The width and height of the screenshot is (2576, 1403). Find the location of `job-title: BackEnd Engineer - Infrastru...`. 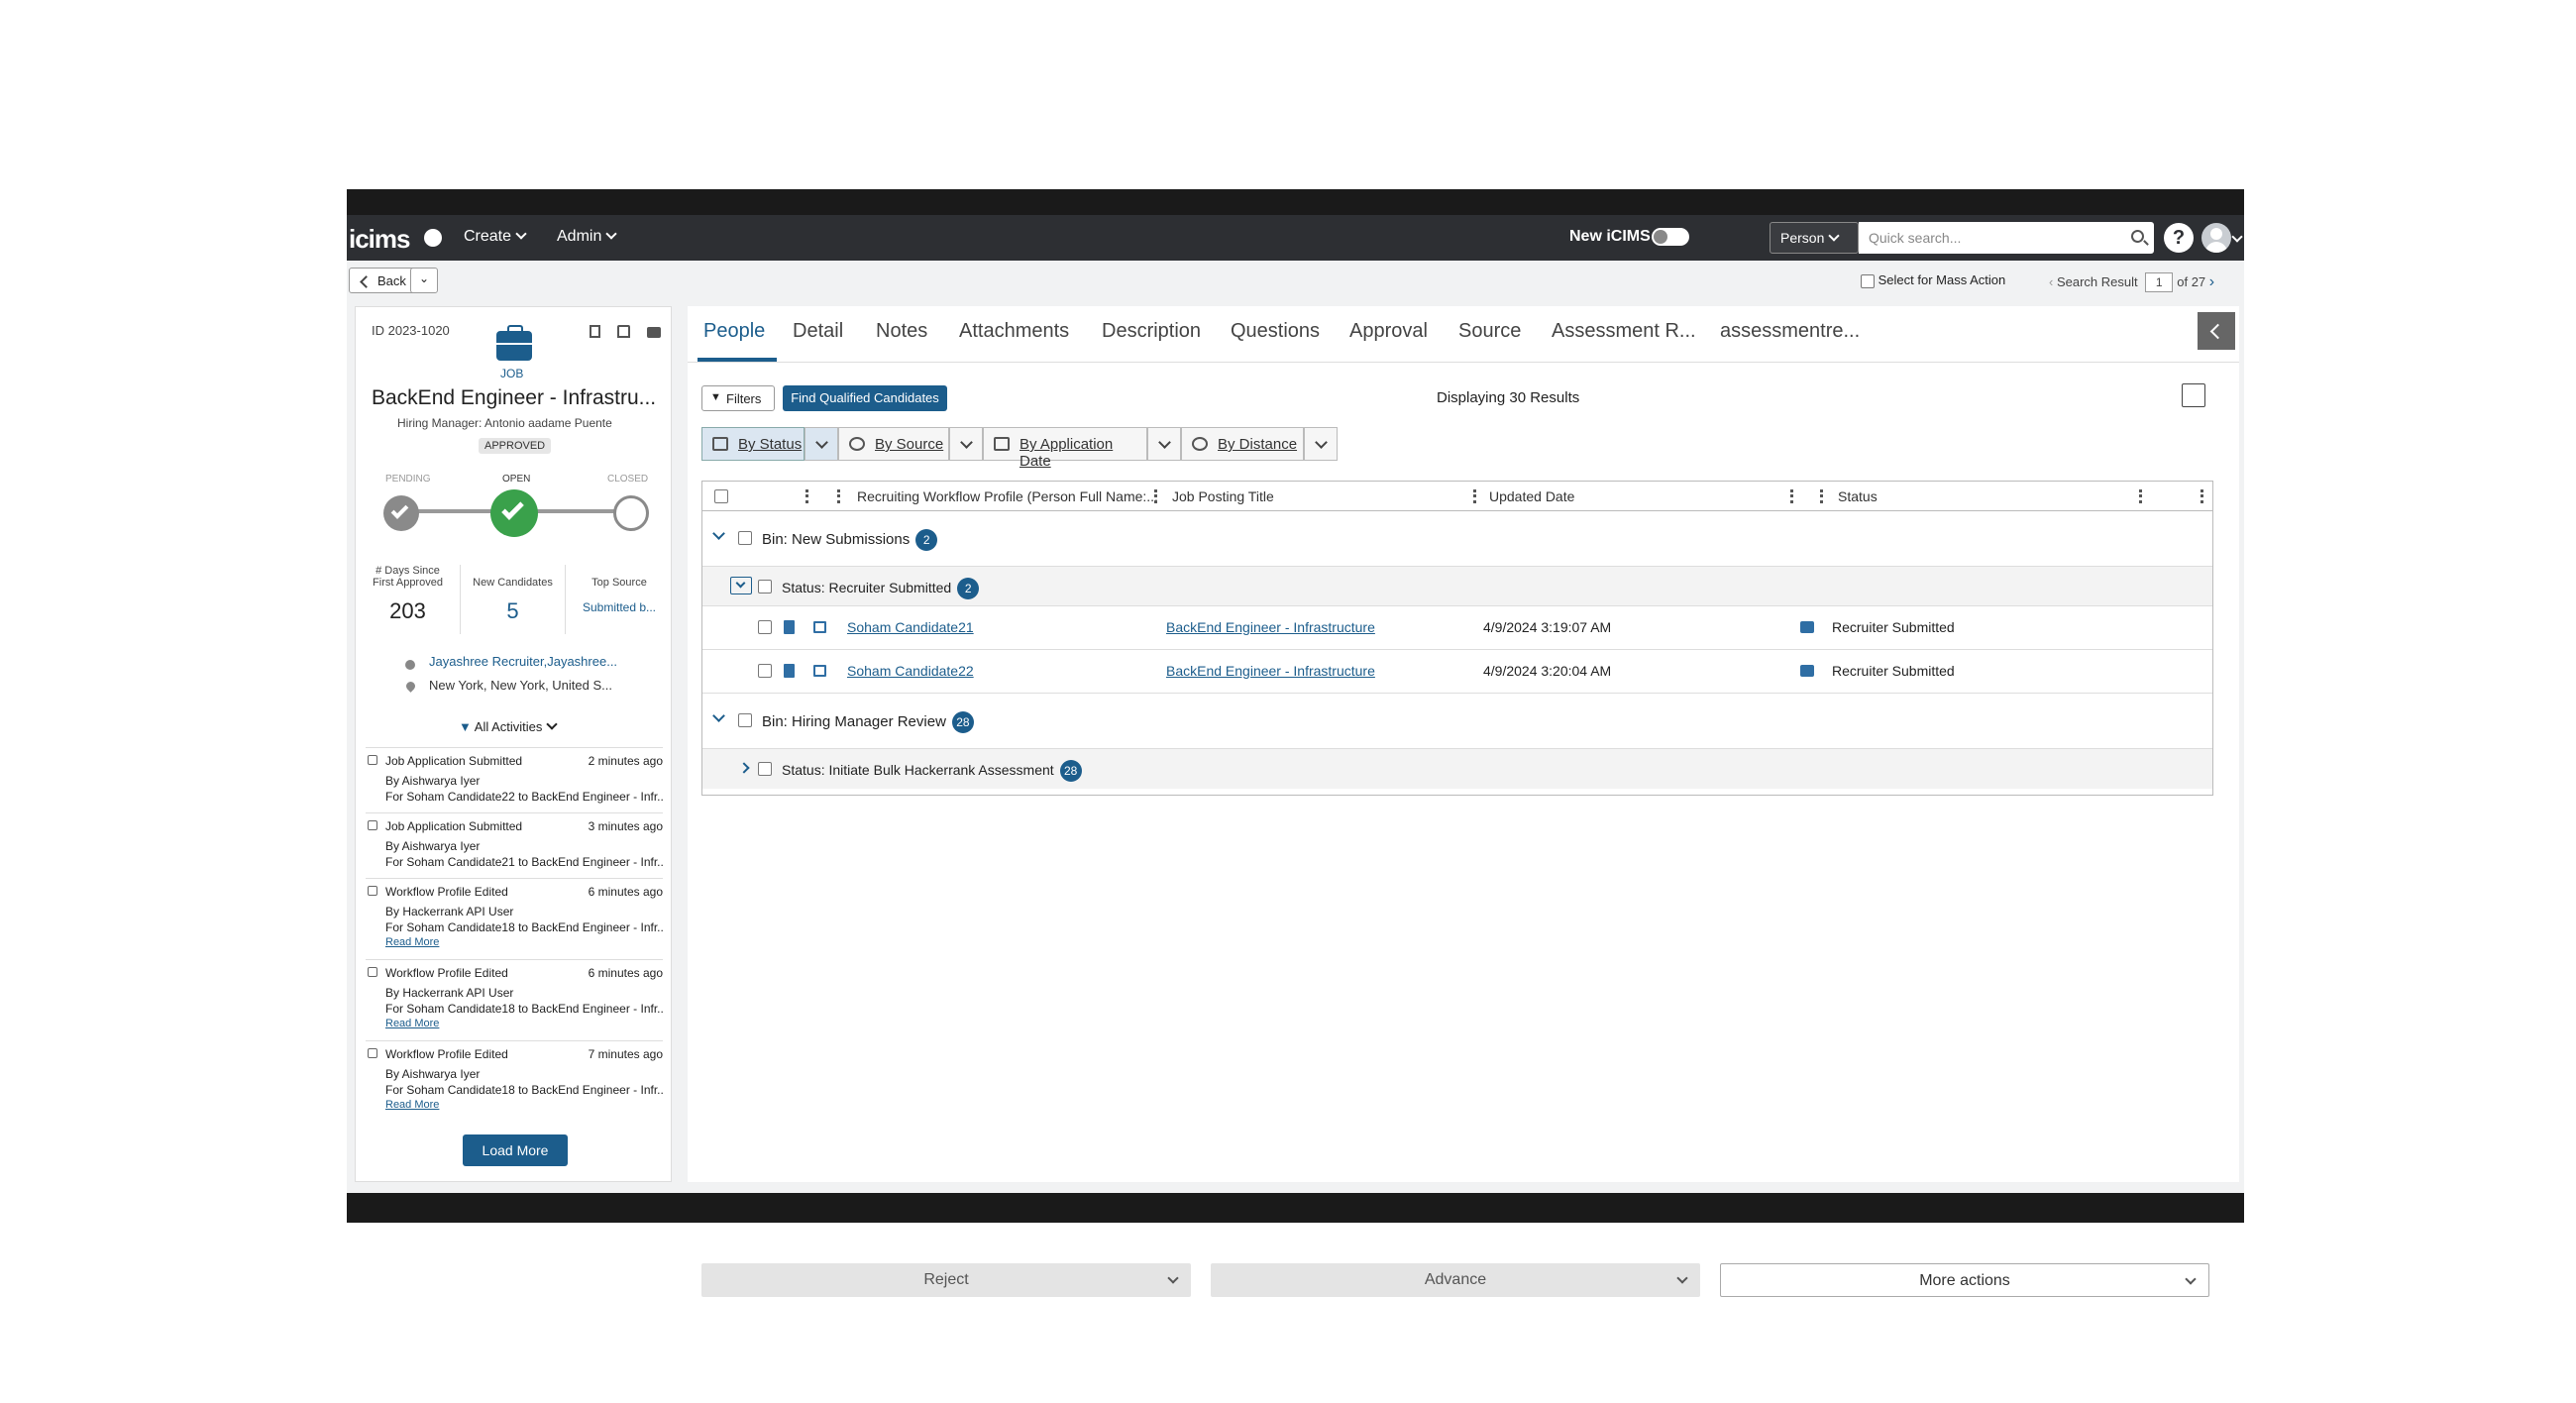

job-title: BackEnd Engineer - Infrastru... is located at coordinates (520, 398).